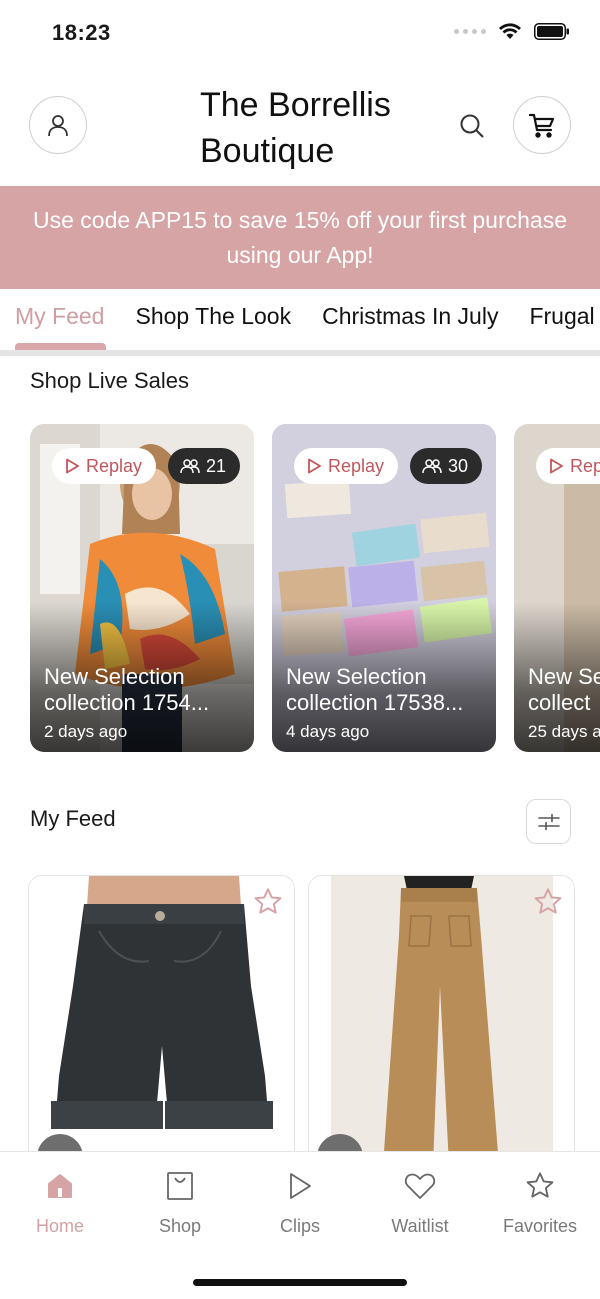 Image resolution: width=600 pixels, height=1299 pixels. I want to click on nav-home: Home, so click(60, 1202).